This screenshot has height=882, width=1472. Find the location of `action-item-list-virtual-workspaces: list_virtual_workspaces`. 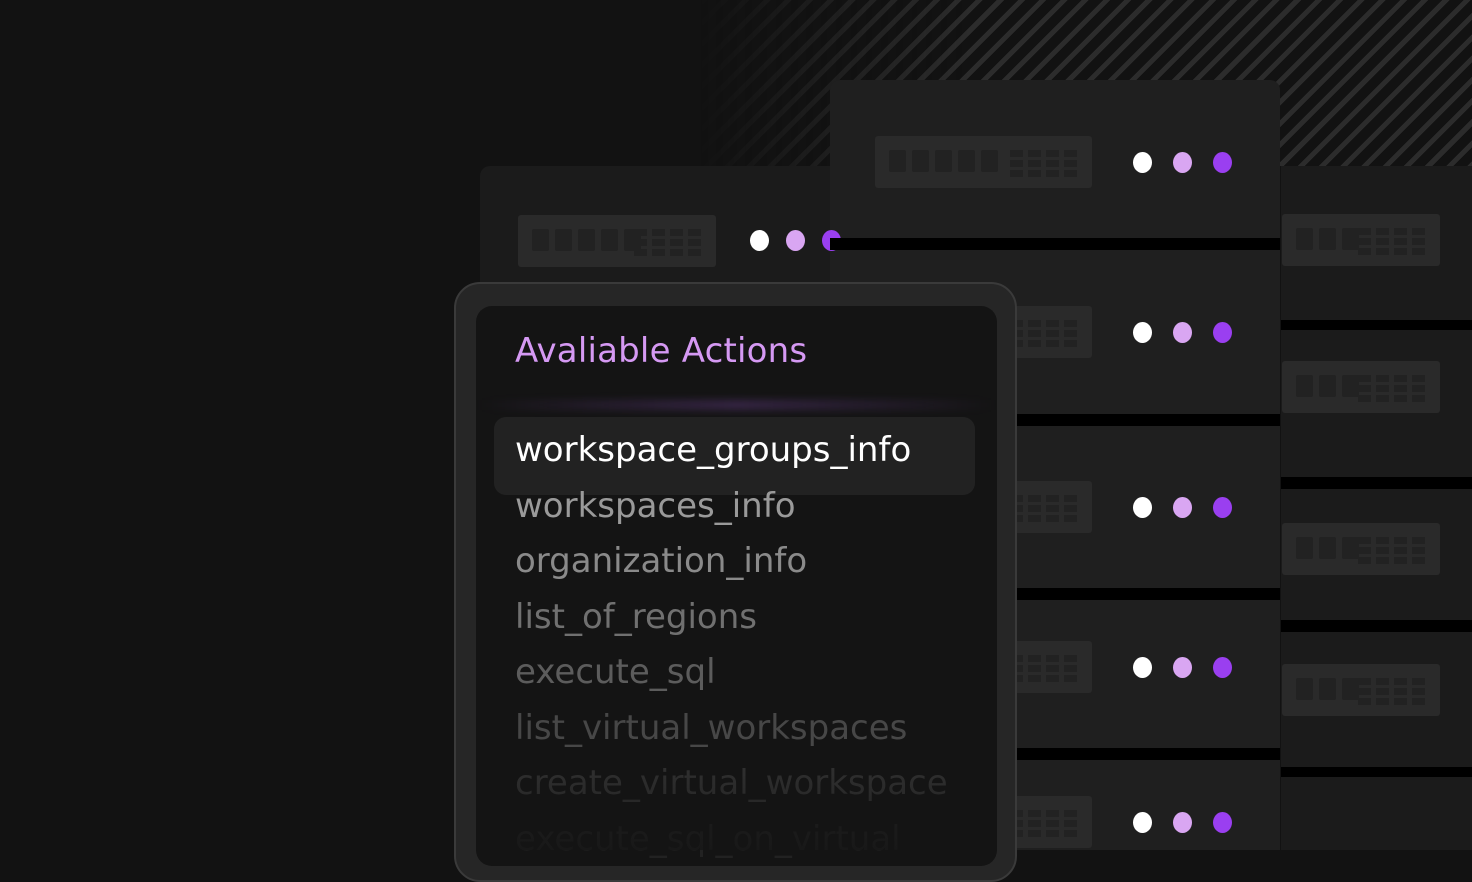

action-item-list-virtual-workspaces: list_virtual_workspaces is located at coordinates (711, 728).